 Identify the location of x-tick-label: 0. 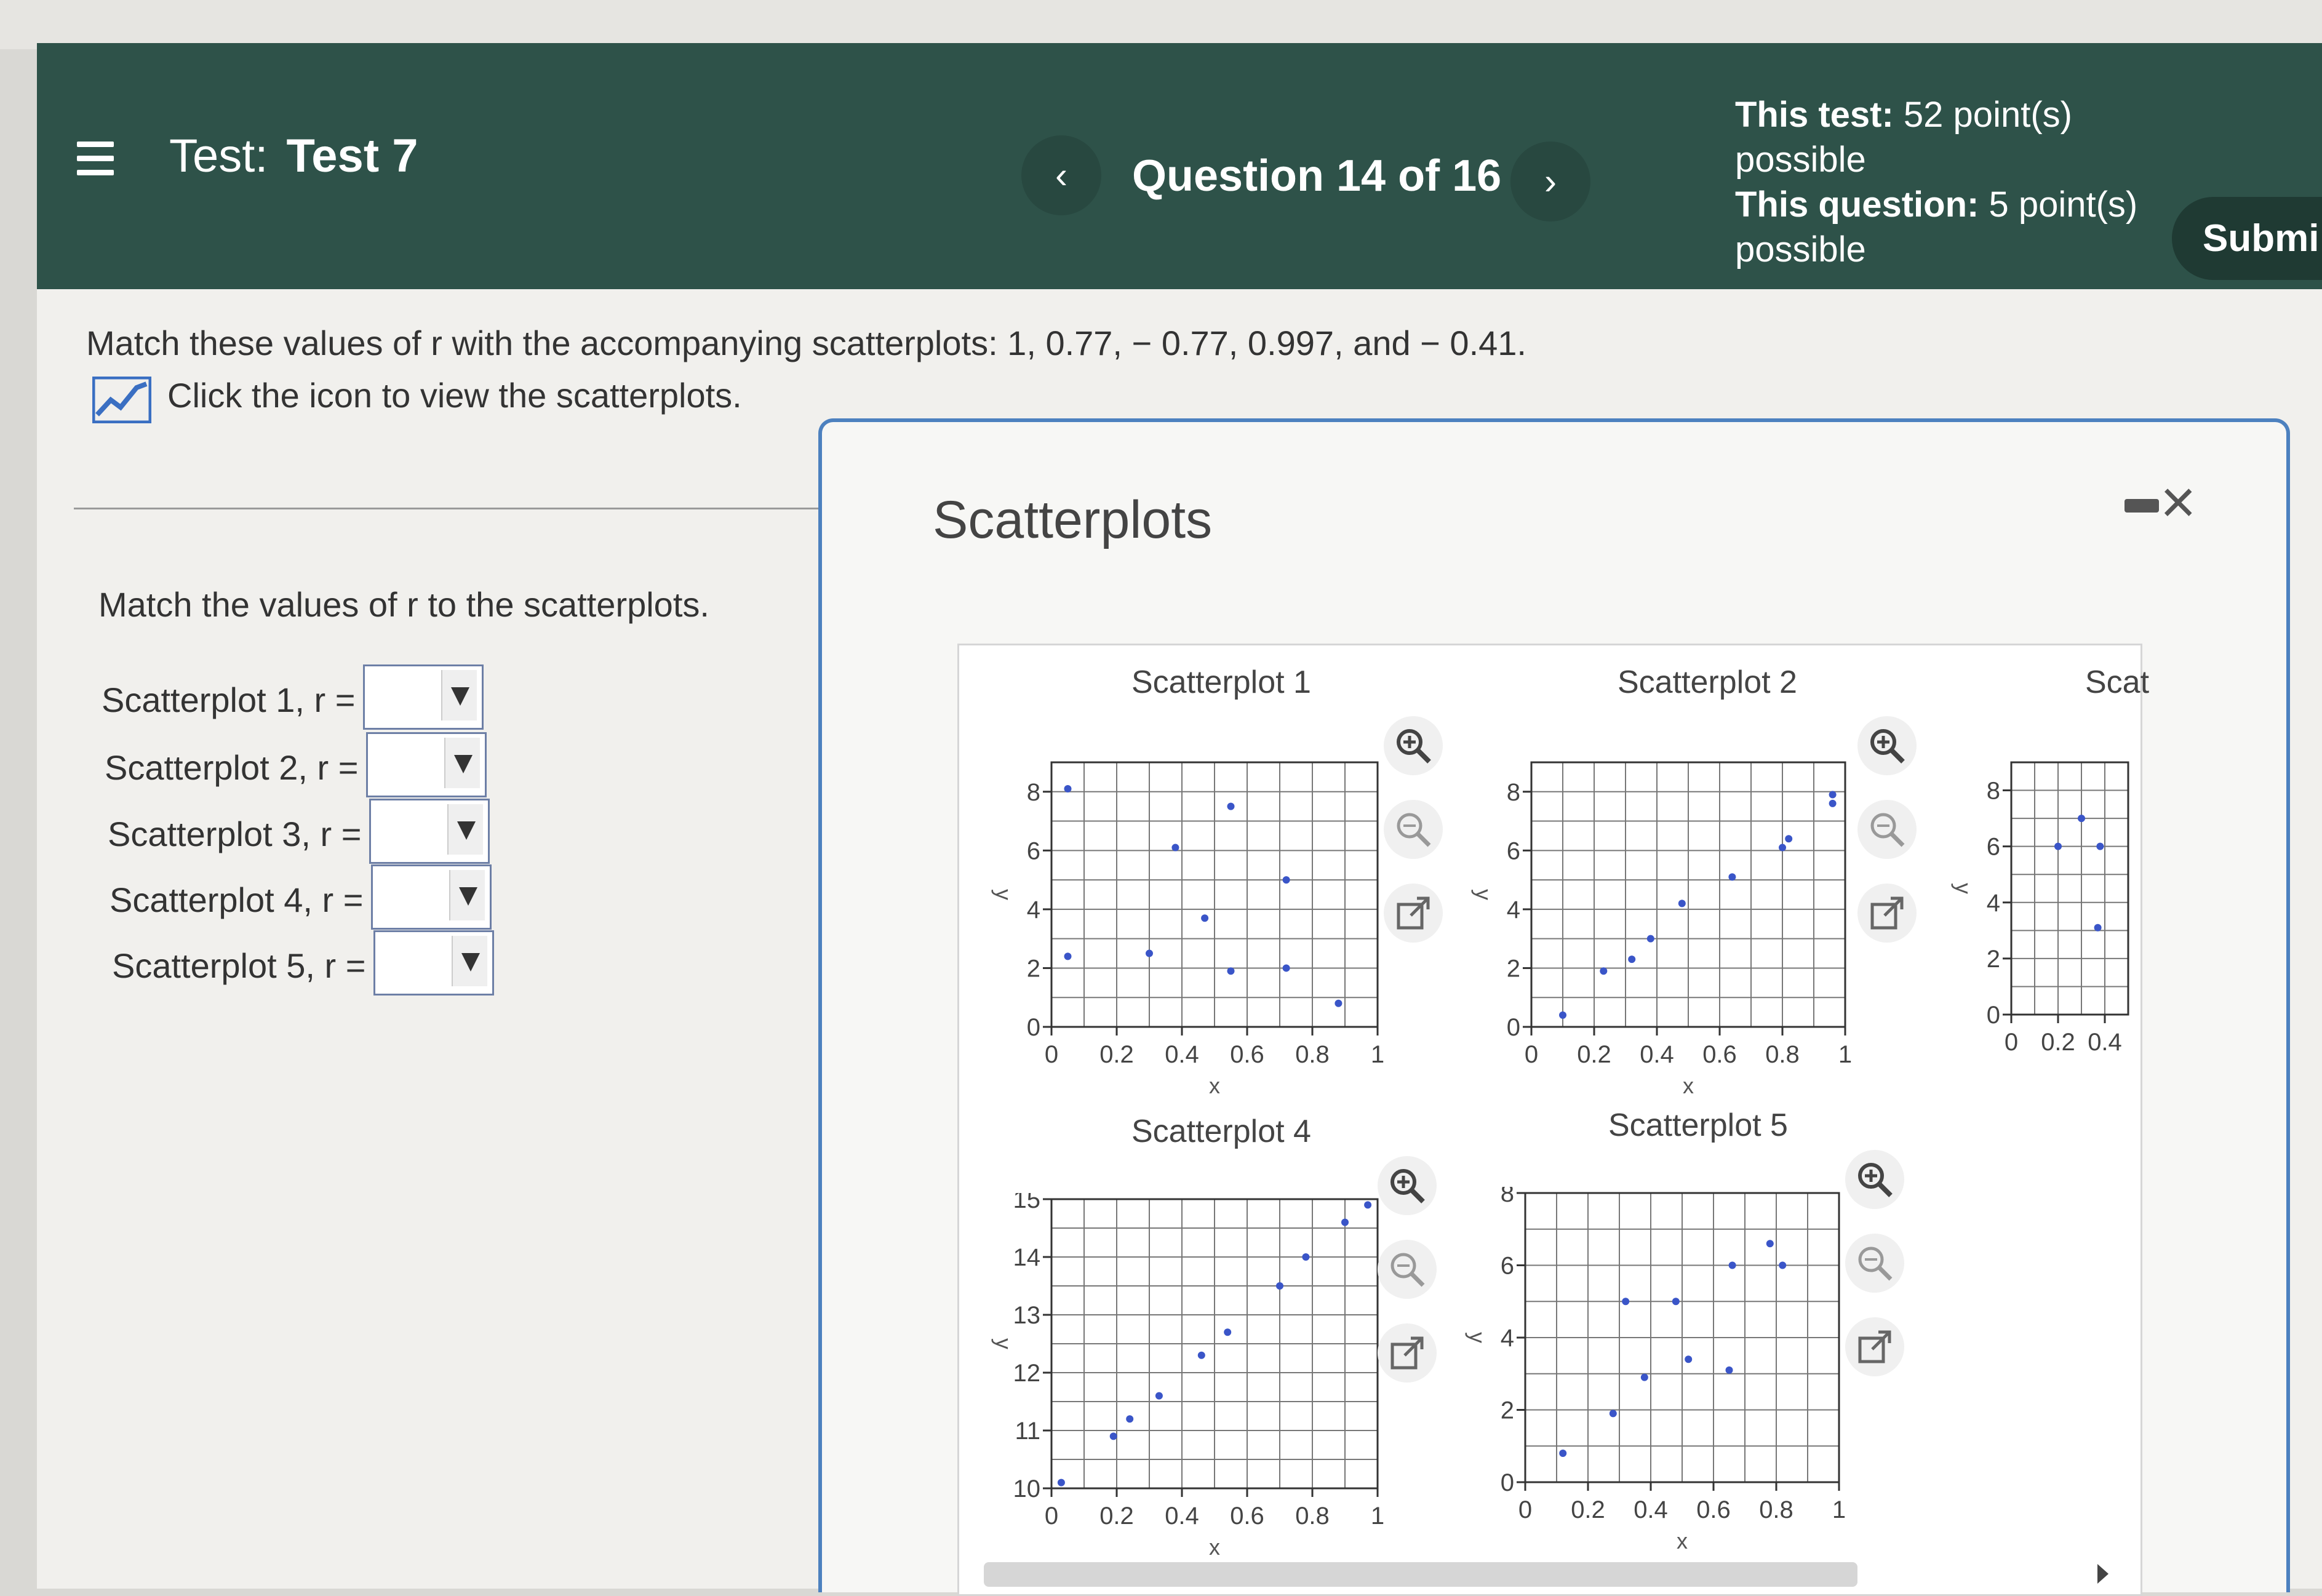
(1525, 1509).